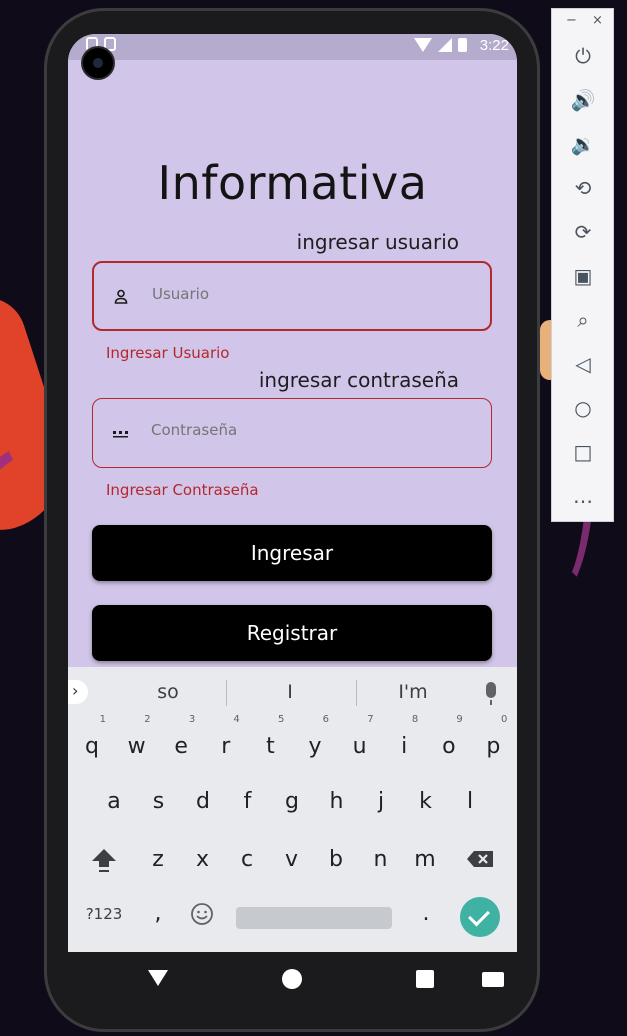 The height and width of the screenshot is (1036, 627). Describe the element at coordinates (583, 276) in the screenshot. I see `camera-icon: ▣` at that location.